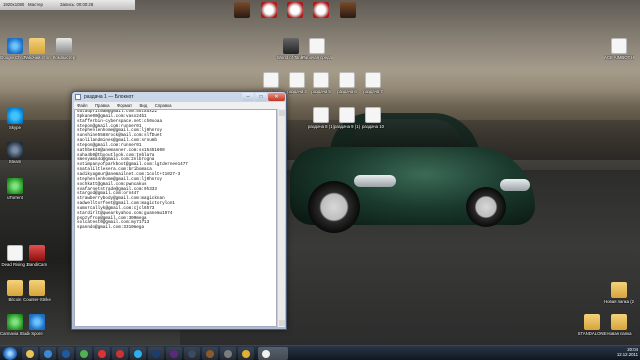  I want to click on taskbar-notepad, so click(273, 353).